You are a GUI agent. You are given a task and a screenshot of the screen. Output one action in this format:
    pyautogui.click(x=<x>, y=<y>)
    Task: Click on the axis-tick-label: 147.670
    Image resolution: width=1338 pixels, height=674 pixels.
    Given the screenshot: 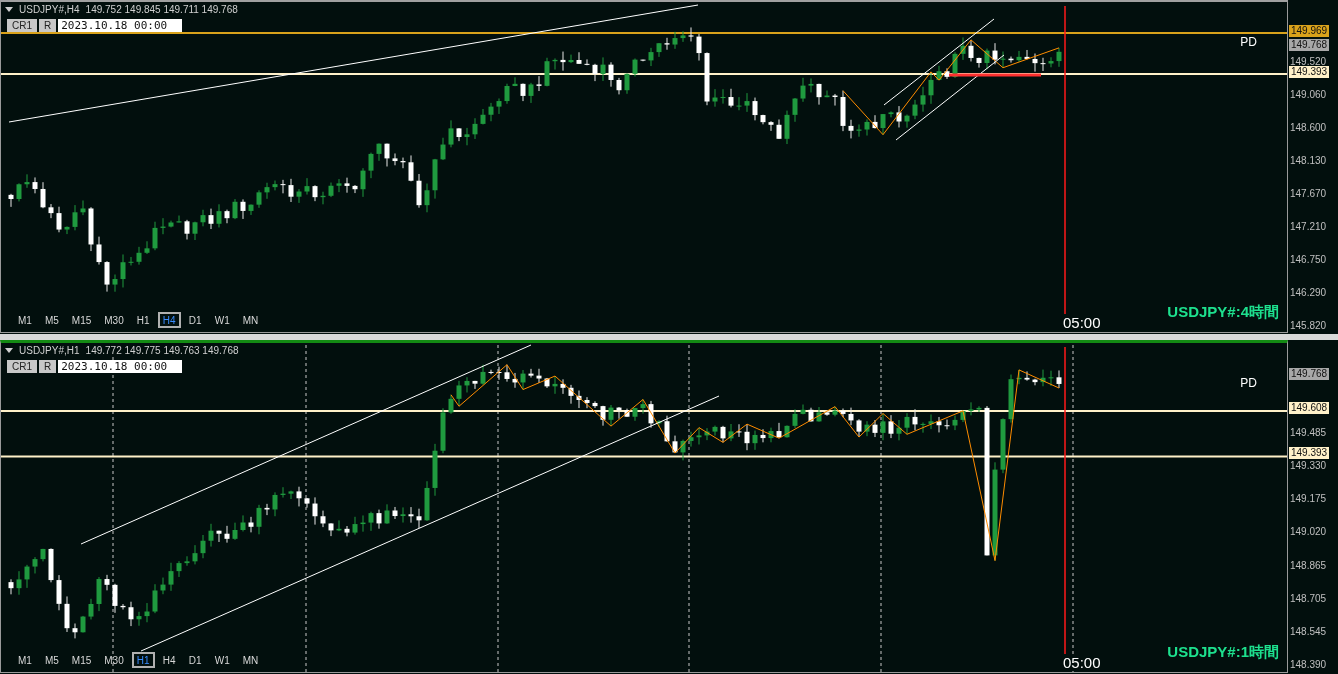 What is the action you would take?
    pyautogui.click(x=1308, y=193)
    